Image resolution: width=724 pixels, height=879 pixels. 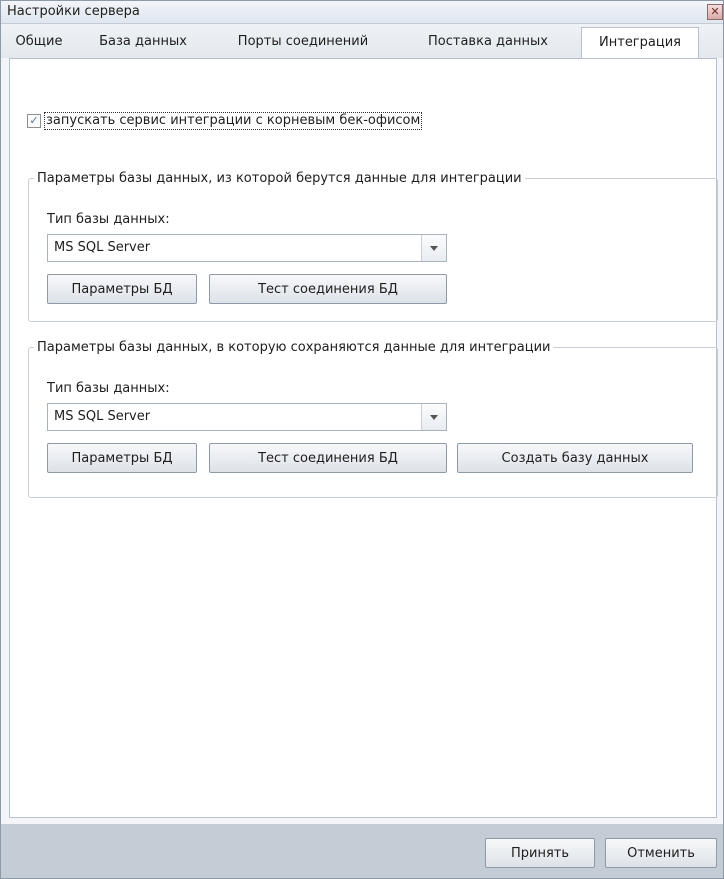 What do you see at coordinates (122, 289) in the screenshot?
I see `source-db-params-button: Параметры БД` at bounding box center [122, 289].